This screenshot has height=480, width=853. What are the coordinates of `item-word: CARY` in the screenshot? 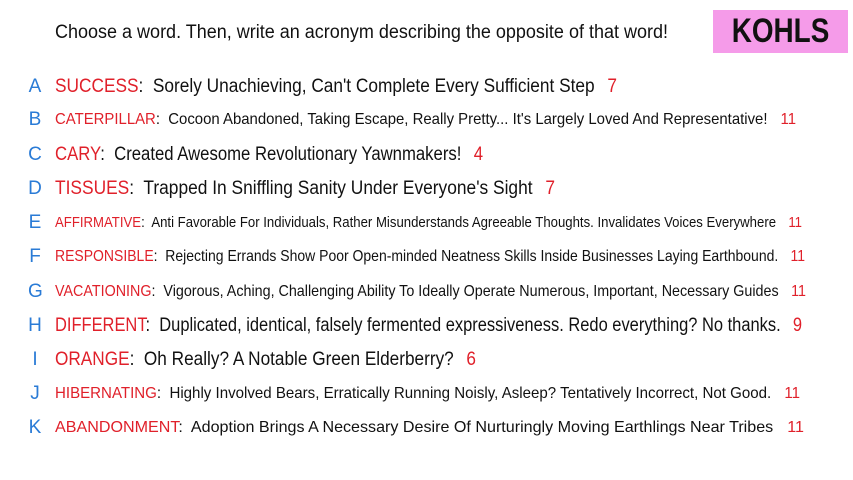 It's located at (78, 154).